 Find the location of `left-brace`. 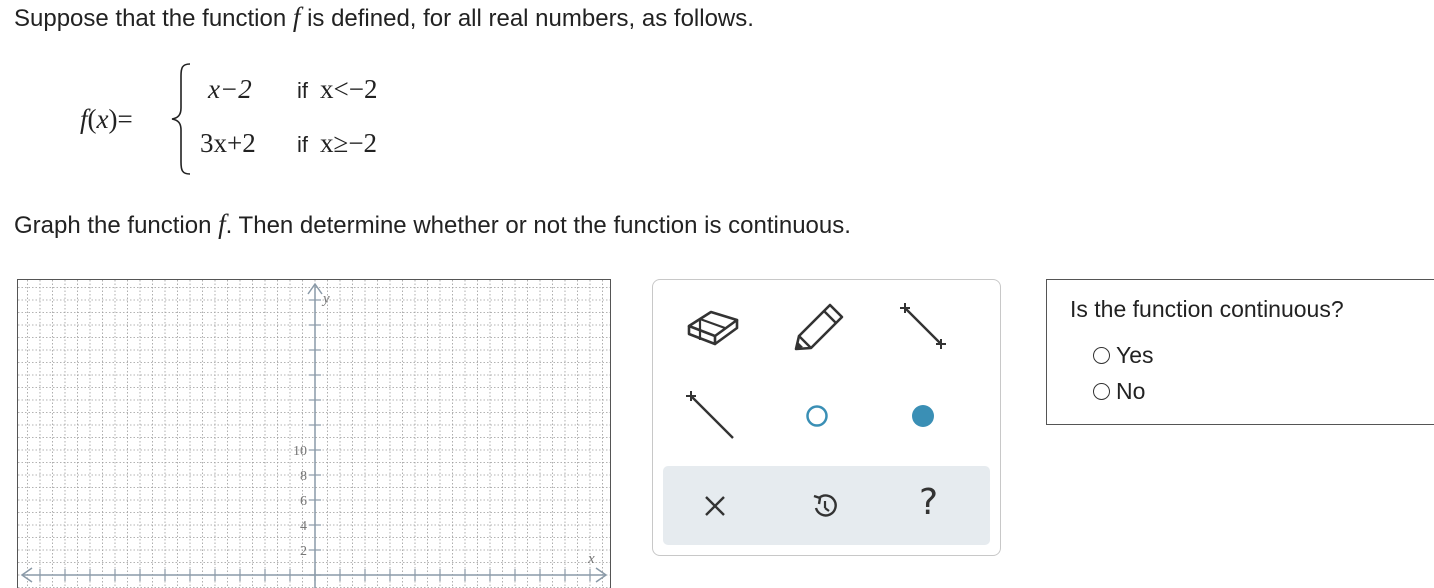

left-brace is located at coordinates (181, 119).